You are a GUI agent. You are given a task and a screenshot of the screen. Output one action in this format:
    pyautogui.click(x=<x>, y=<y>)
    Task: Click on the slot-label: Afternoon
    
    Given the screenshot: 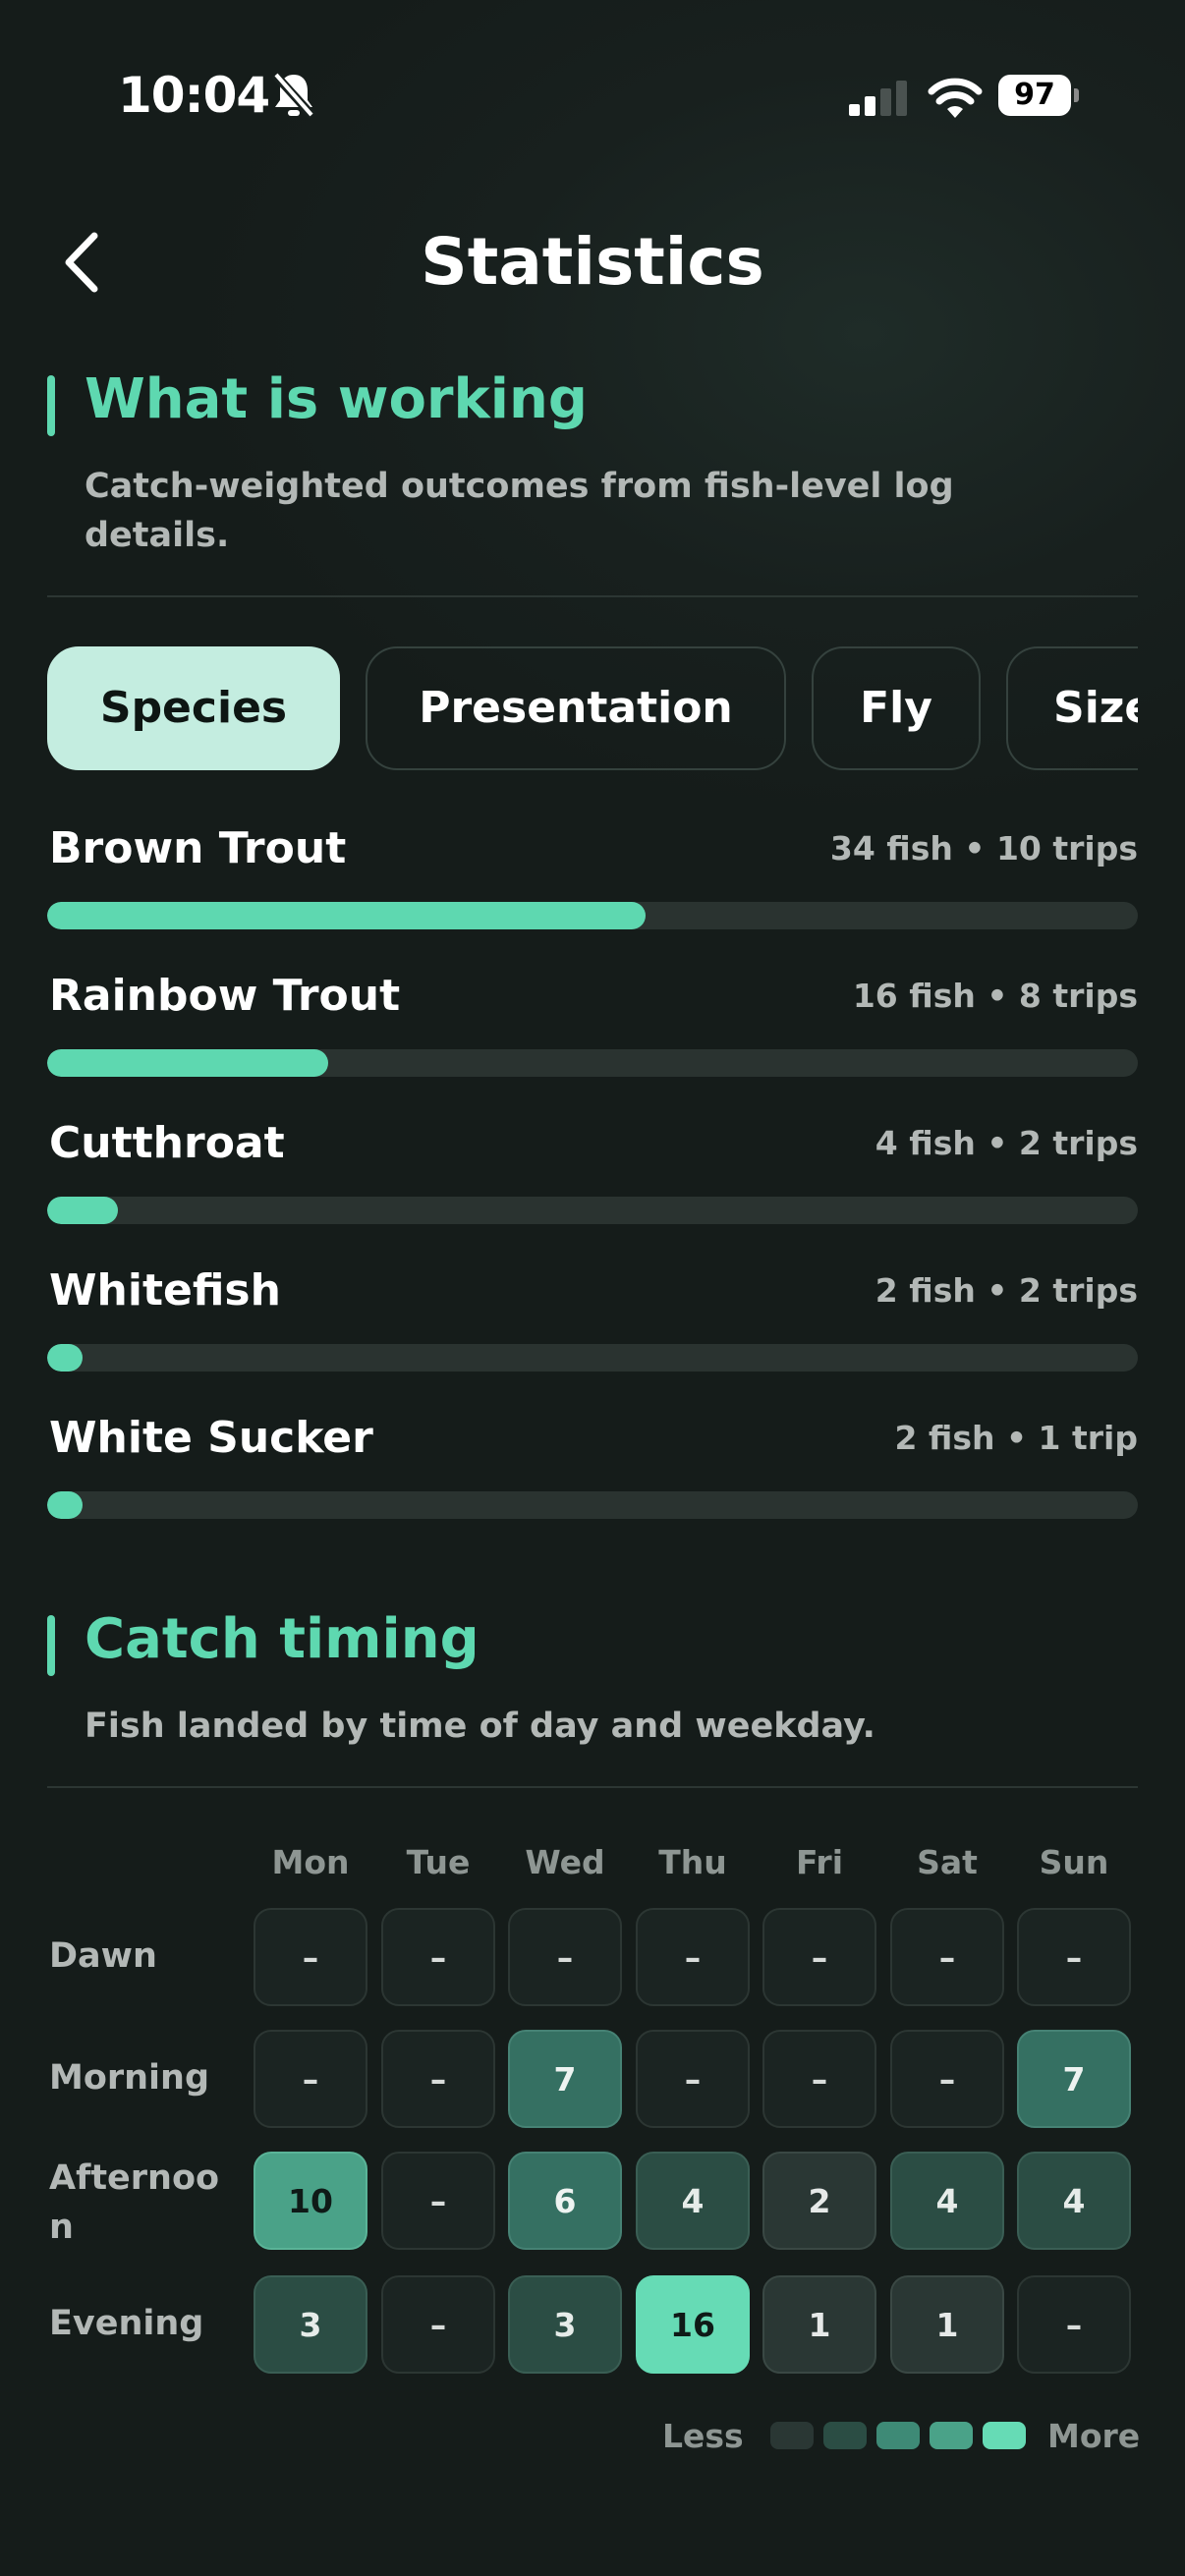 What is the action you would take?
    pyautogui.click(x=135, y=2202)
    